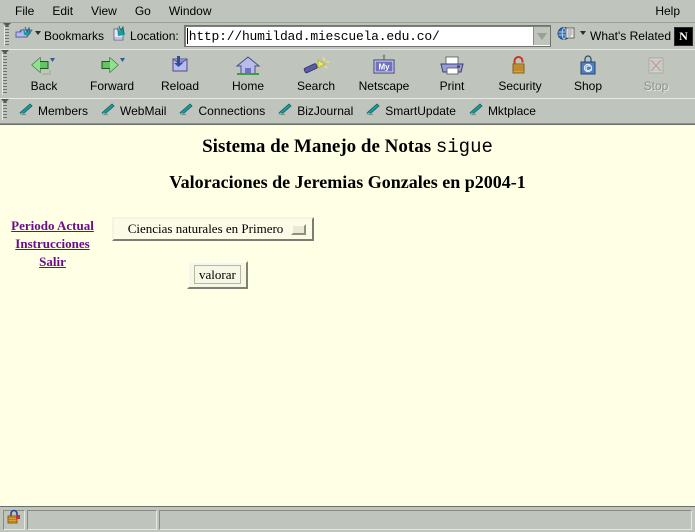 The height and width of the screenshot is (532, 695). Describe the element at coordinates (52, 261) in the screenshot. I see `nav-link-salir: Salir` at that location.